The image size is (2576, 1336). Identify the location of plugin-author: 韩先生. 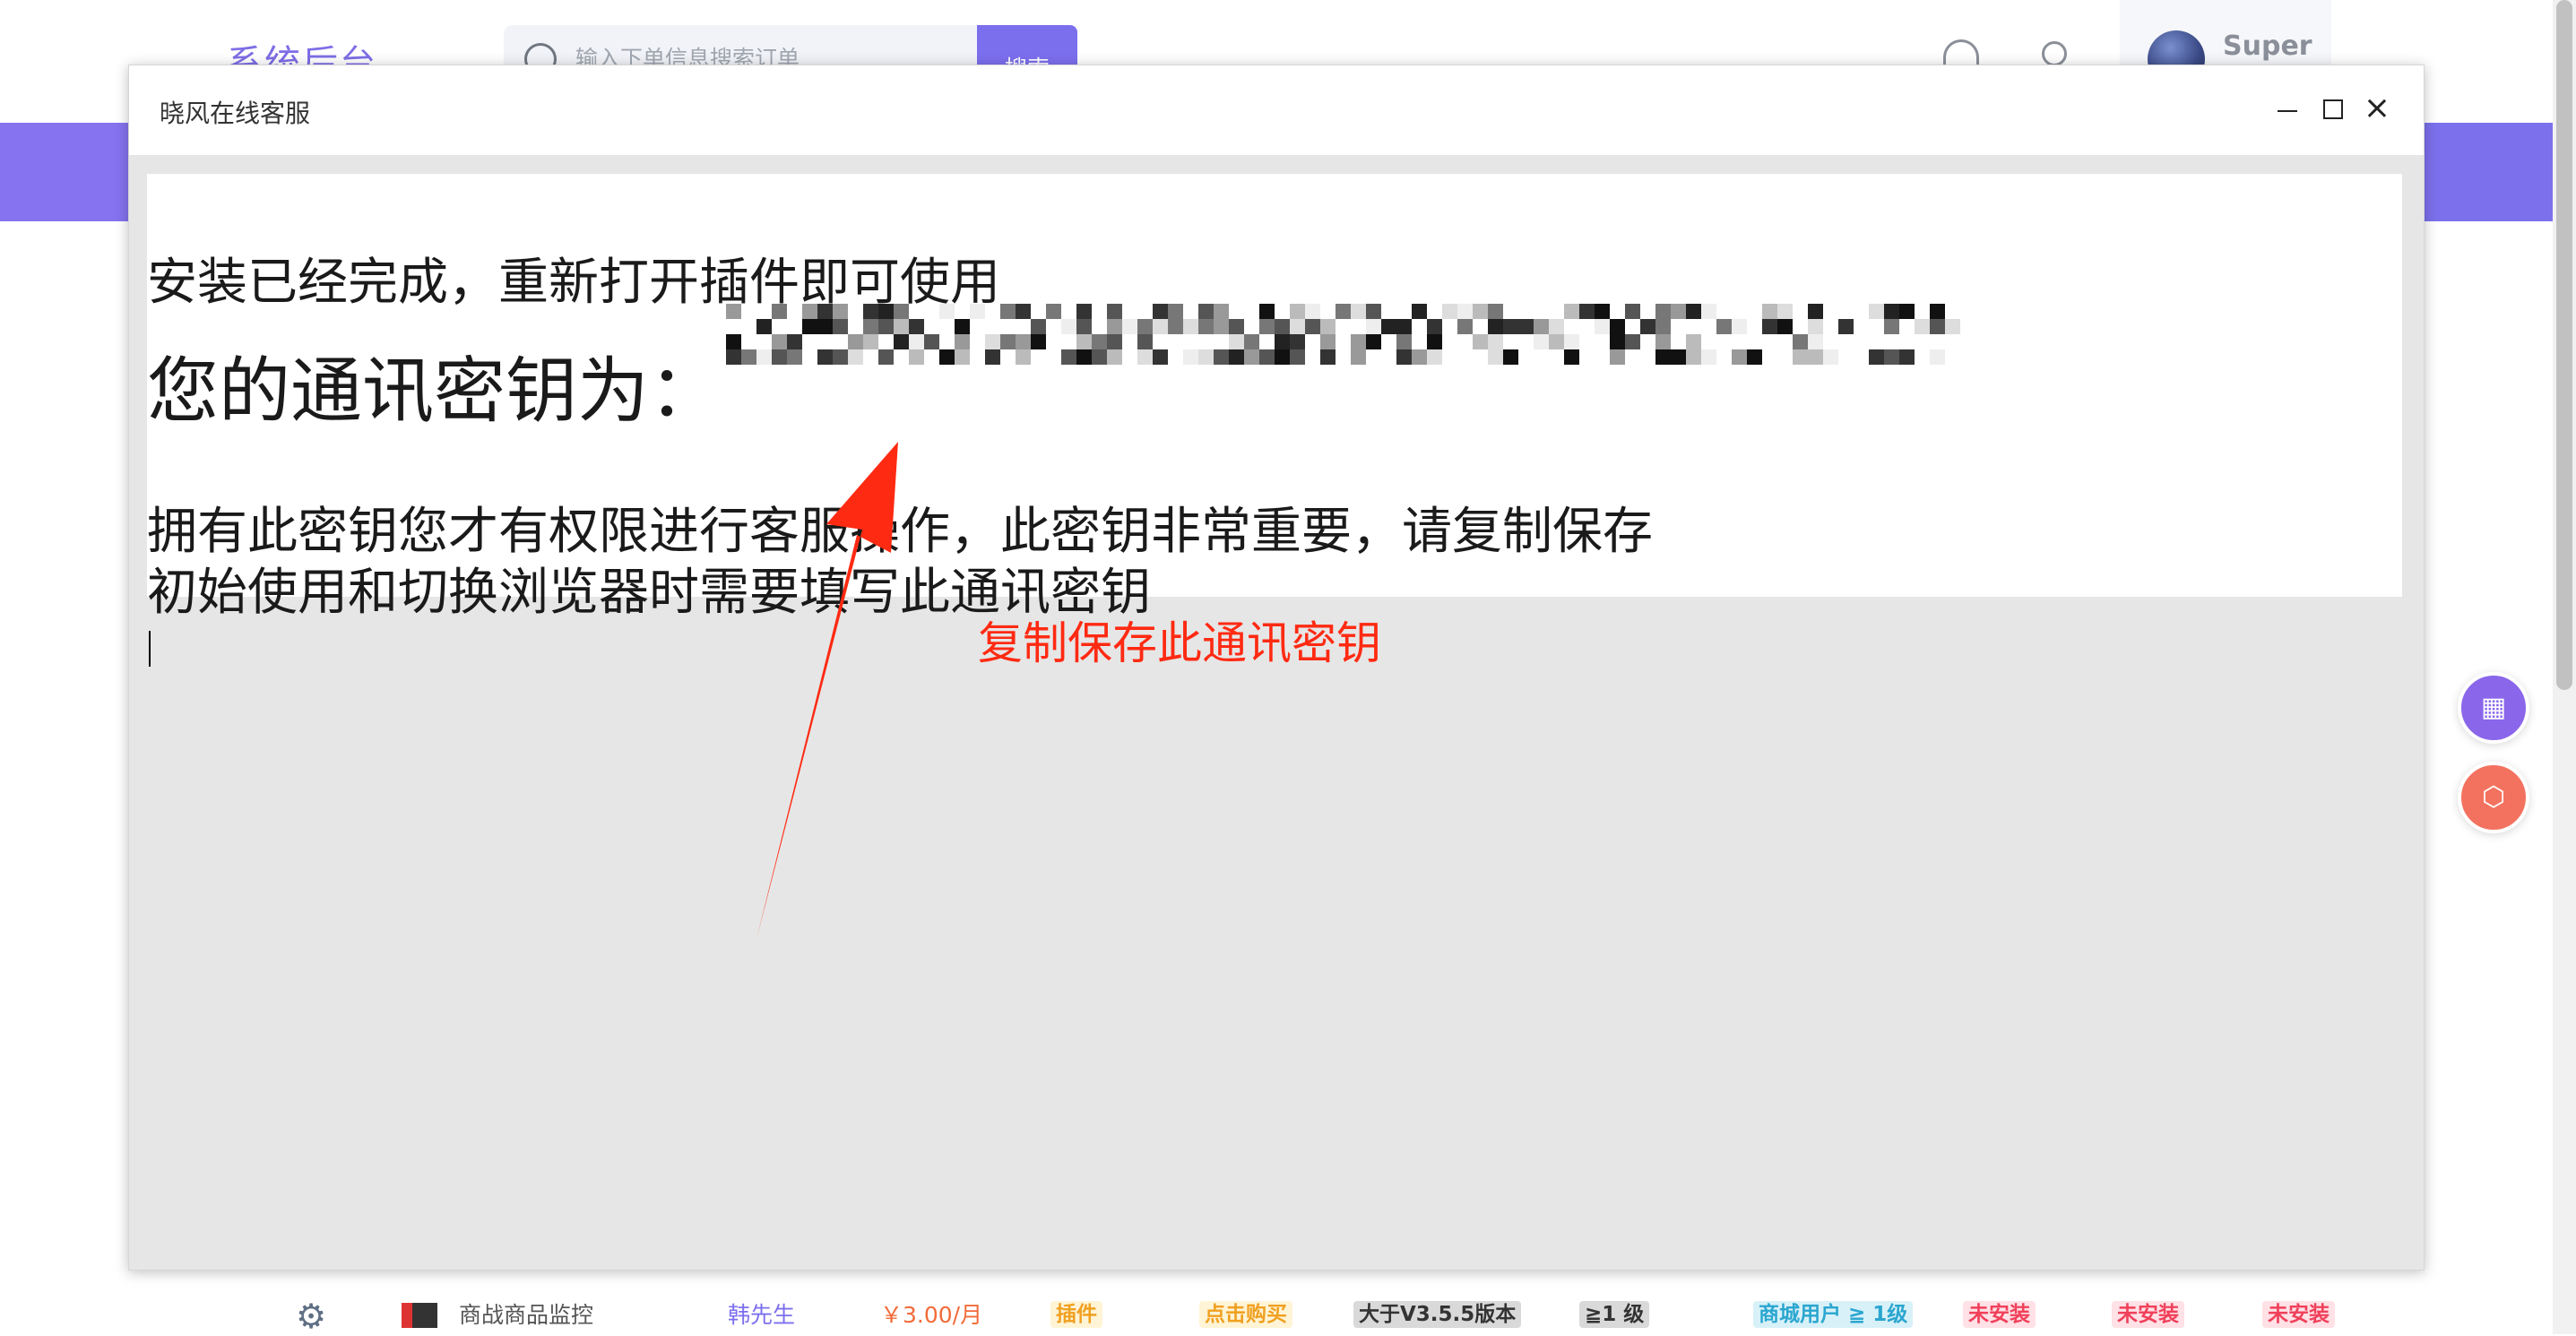
(761, 1313).